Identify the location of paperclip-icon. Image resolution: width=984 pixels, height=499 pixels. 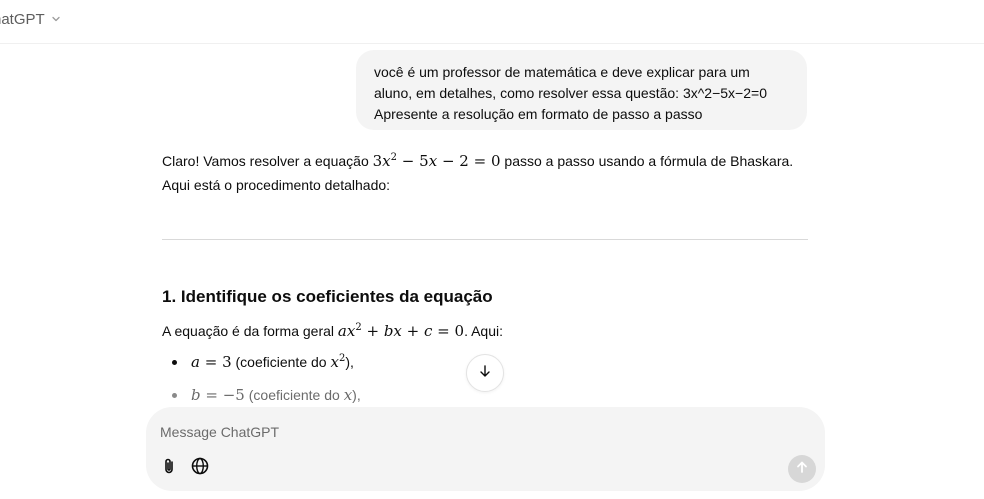
(169, 468).